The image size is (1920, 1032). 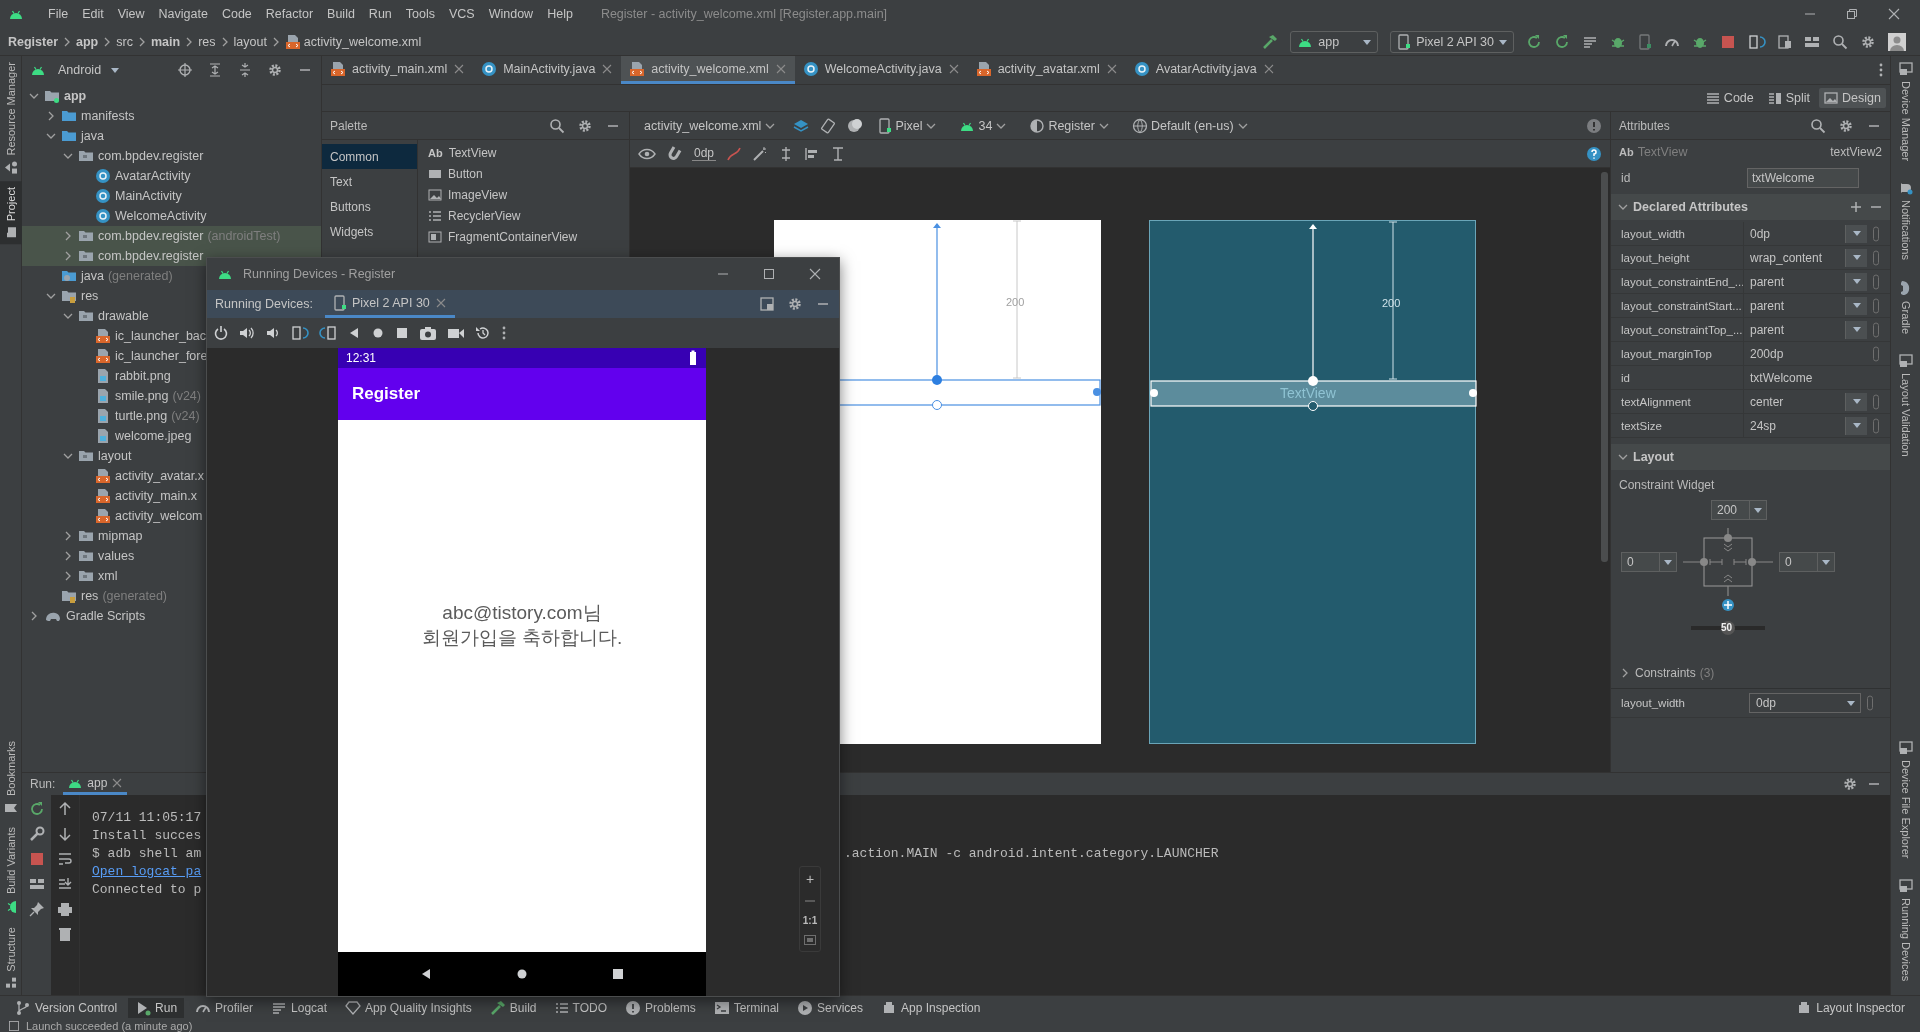 What do you see at coordinates (523, 236) in the screenshot?
I see `palette-item: FragmentContainerView` at bounding box center [523, 236].